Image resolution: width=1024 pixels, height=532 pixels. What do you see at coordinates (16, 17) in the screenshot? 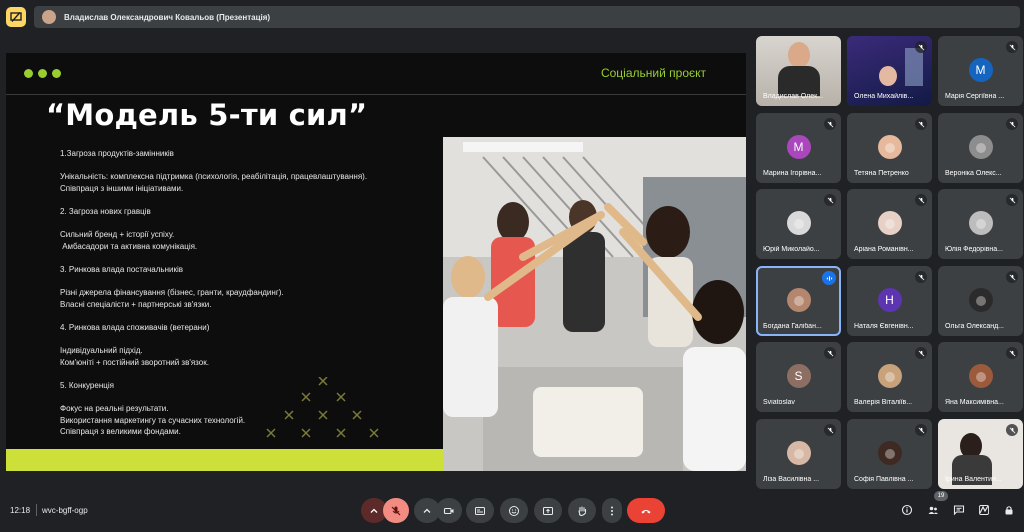
I see `presentation-icon` at bounding box center [16, 17].